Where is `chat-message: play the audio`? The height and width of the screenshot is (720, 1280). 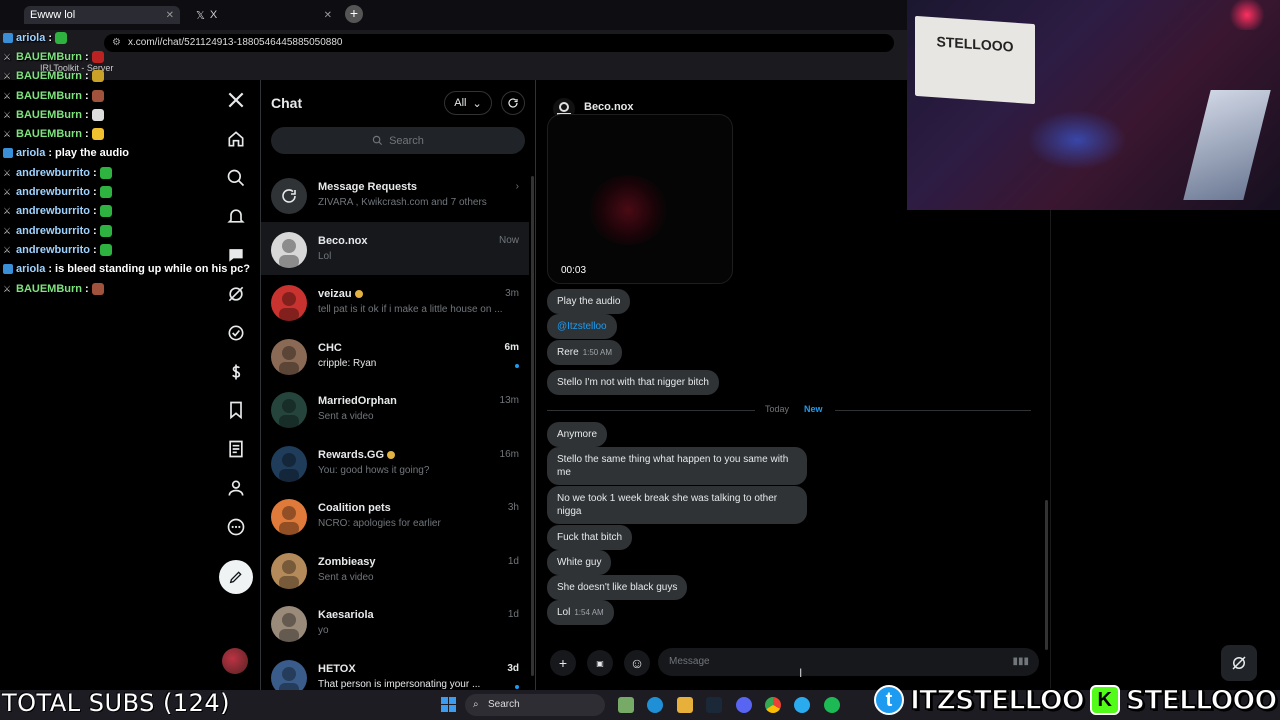 chat-message: play the audio is located at coordinates (92, 153).